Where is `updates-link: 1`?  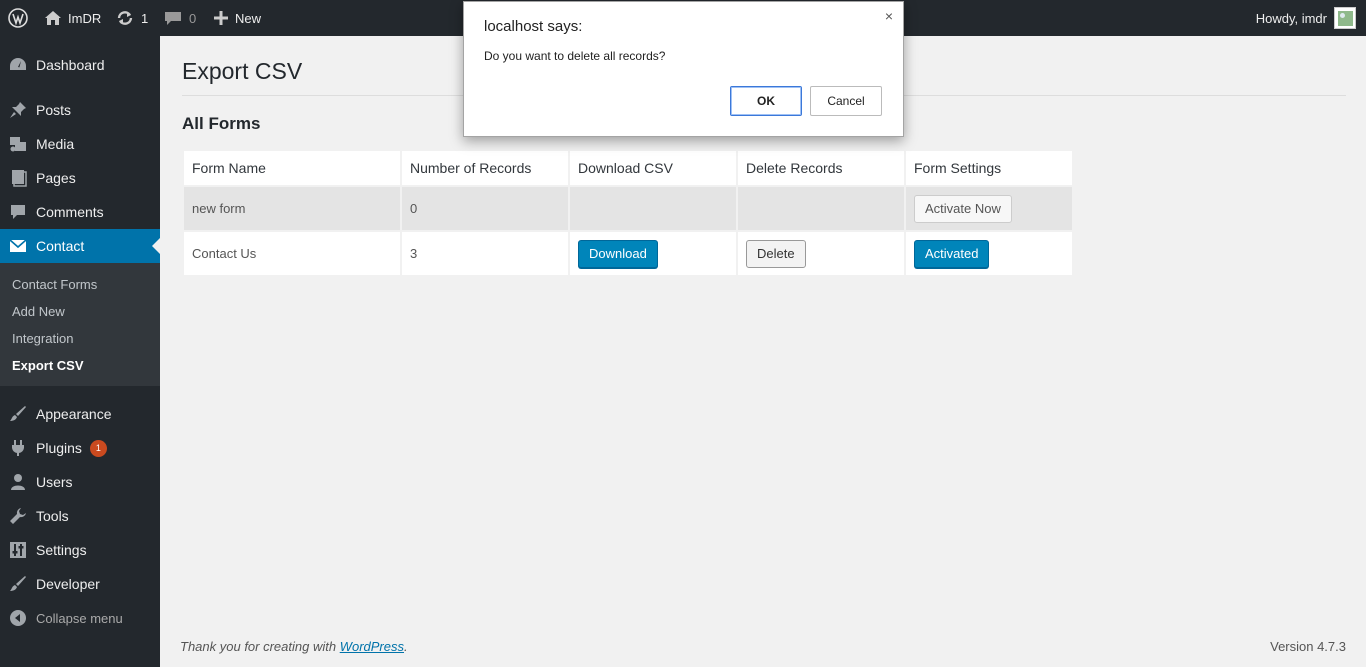
updates-link: 1 is located at coordinates (132, 18).